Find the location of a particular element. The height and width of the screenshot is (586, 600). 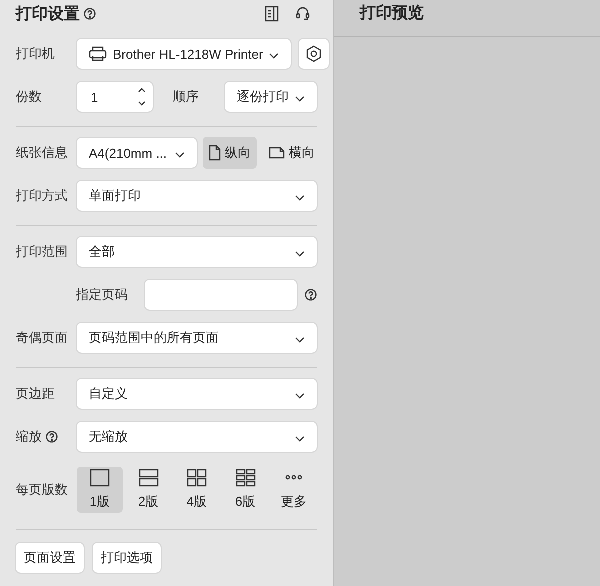

dropdown: 自定义 is located at coordinates (197, 394).